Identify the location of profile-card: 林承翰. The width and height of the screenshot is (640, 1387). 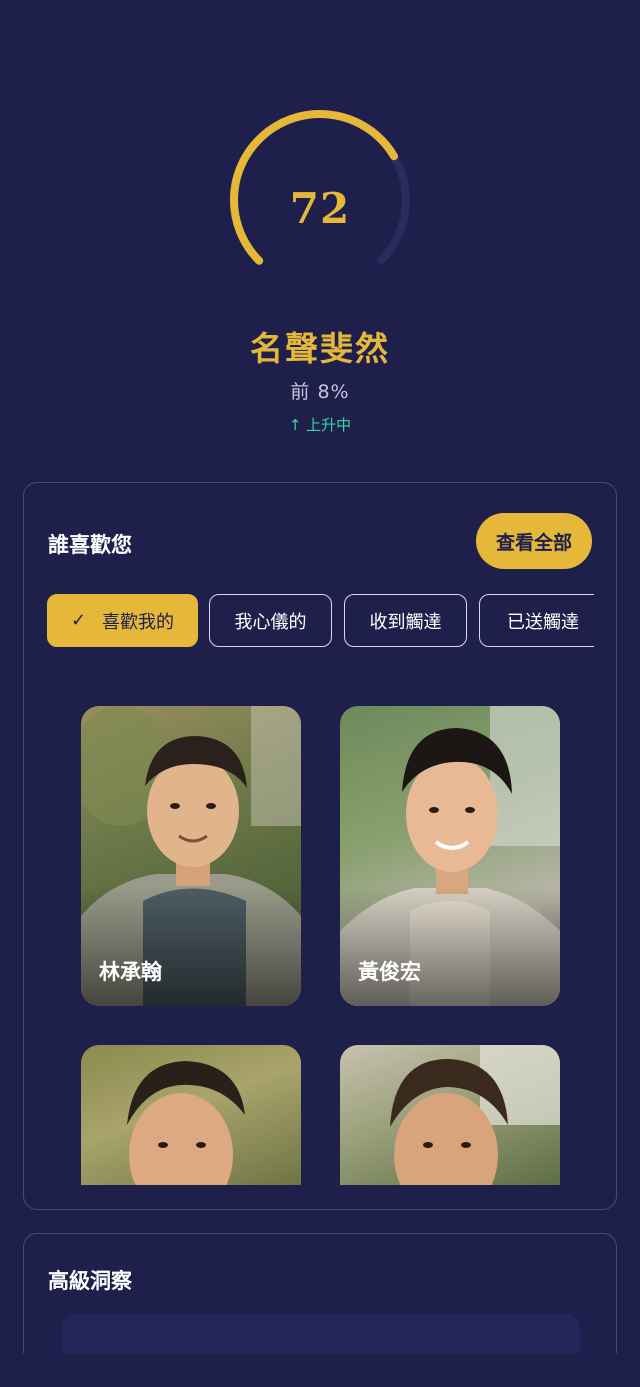
(191, 856).